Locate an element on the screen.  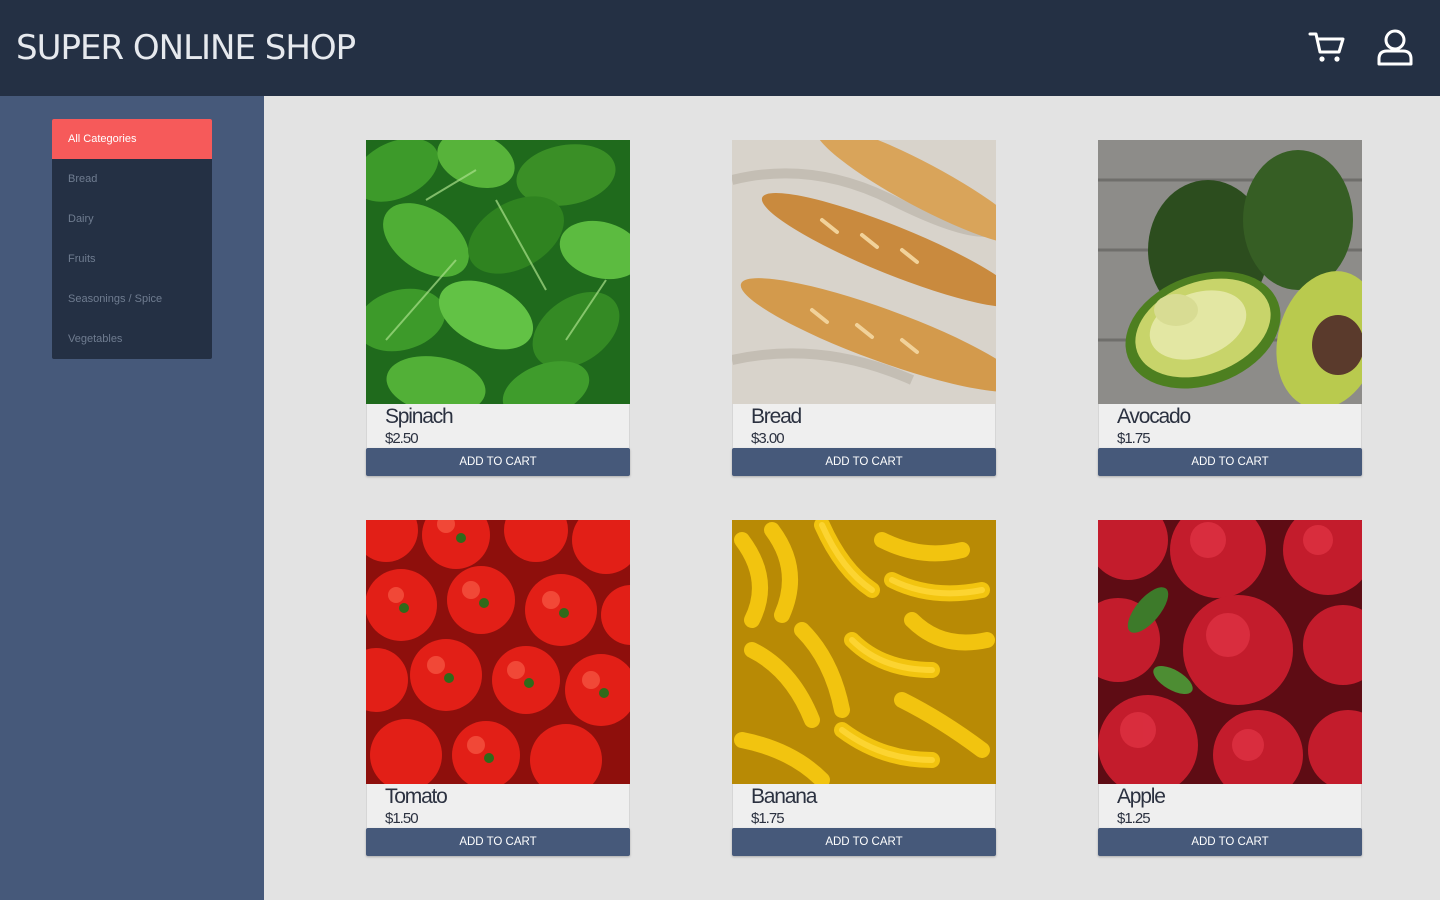
product-card-banana: Banana $1.75 ADD TO CART is located at coordinates (864, 688).